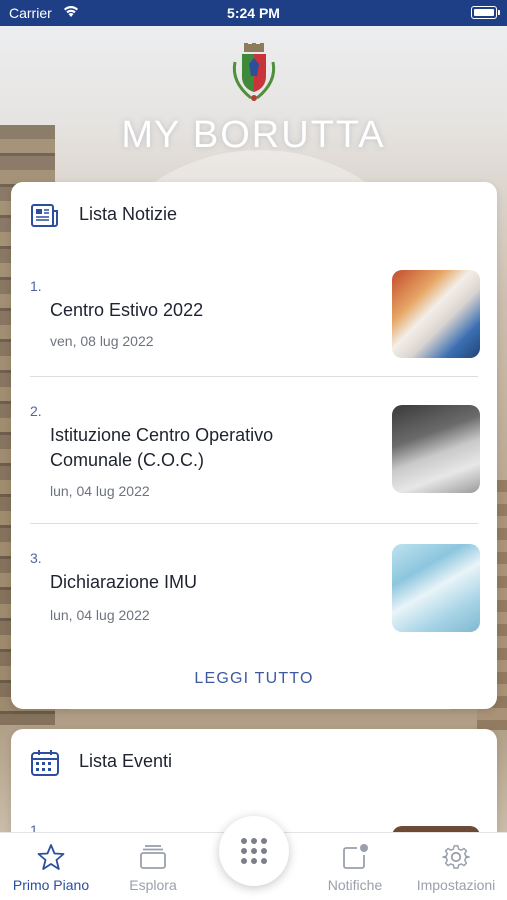 Image resolution: width=507 pixels, height=900 pixels. I want to click on gear-icon, so click(456, 857).